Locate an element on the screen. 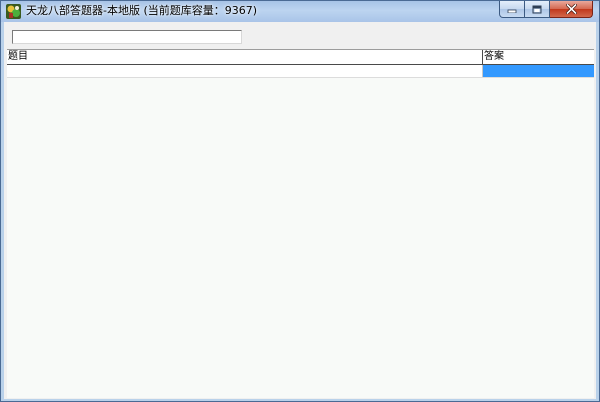 The image size is (600, 402). answer-cell is located at coordinates (538, 71).